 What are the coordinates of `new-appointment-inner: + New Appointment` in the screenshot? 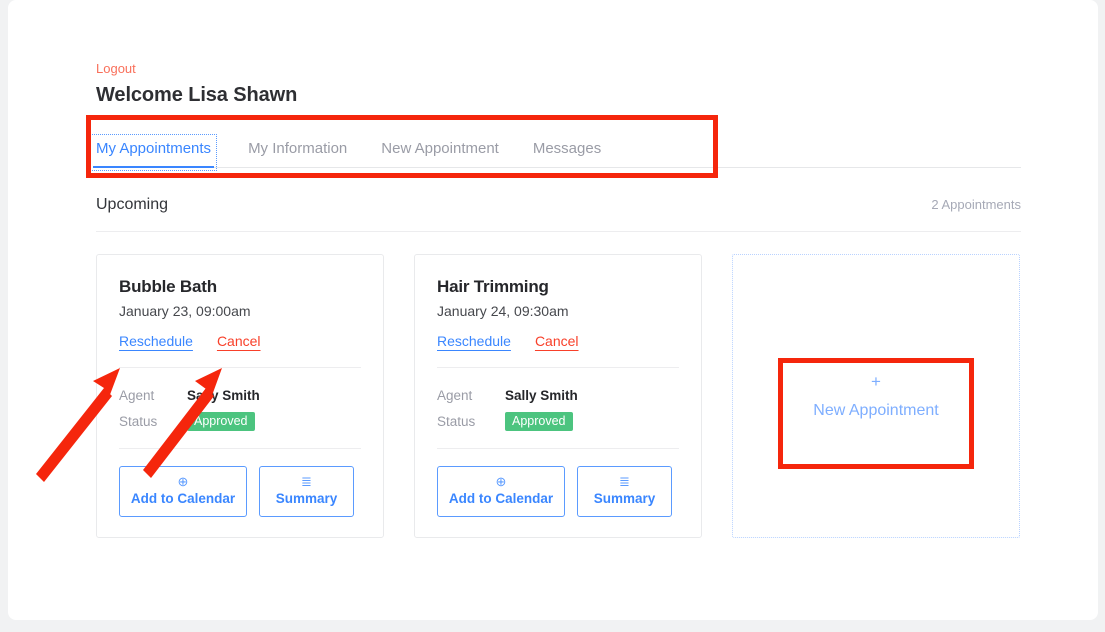 It's located at (875, 396).